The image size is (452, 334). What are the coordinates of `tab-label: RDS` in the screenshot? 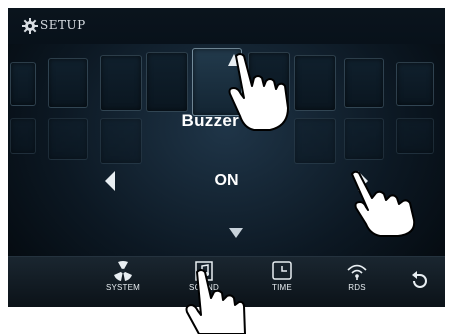 It's located at (357, 287).